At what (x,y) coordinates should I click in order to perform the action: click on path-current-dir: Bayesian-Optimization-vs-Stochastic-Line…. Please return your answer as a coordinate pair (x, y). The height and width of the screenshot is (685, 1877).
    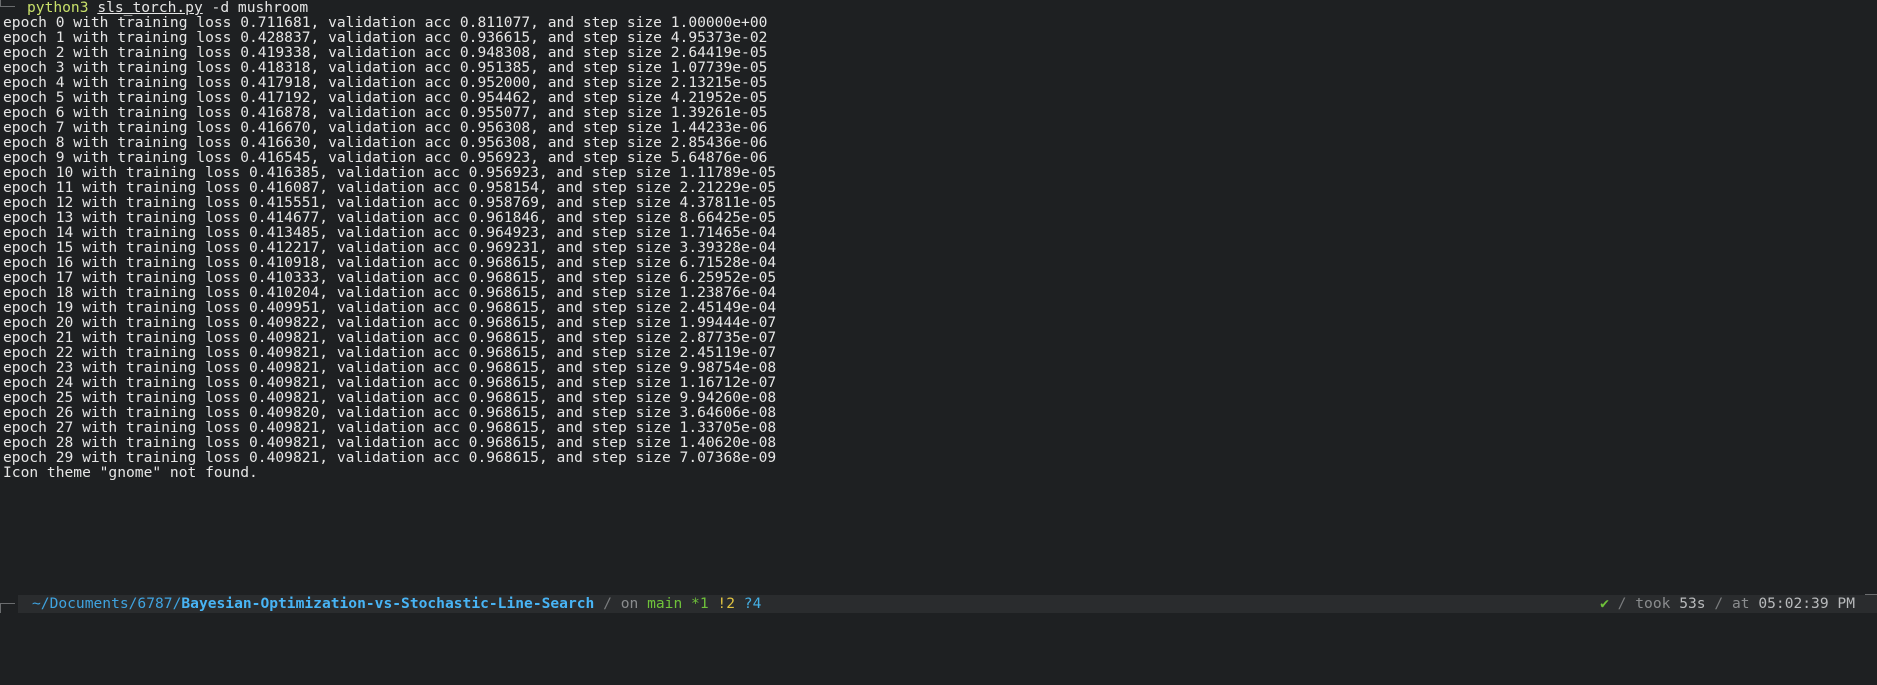
    Looking at the image, I should click on (388, 603).